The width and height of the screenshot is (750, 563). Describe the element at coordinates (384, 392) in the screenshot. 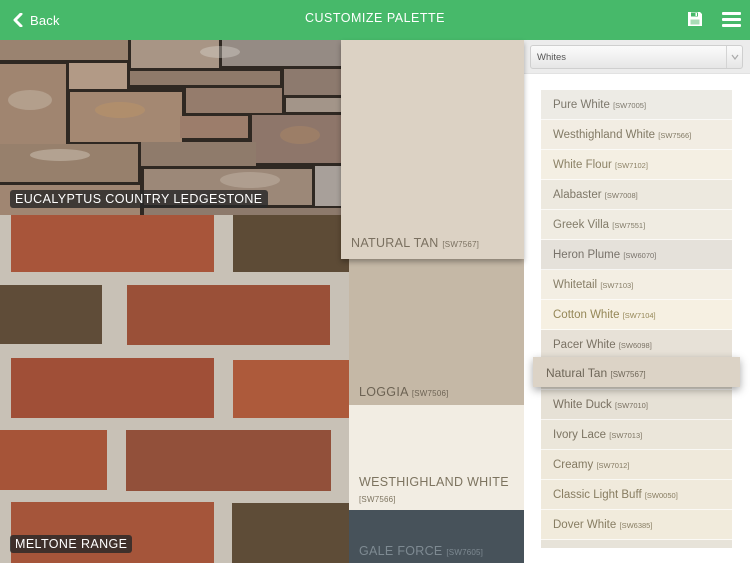

I see `chip-name: LOGGIA` at that location.